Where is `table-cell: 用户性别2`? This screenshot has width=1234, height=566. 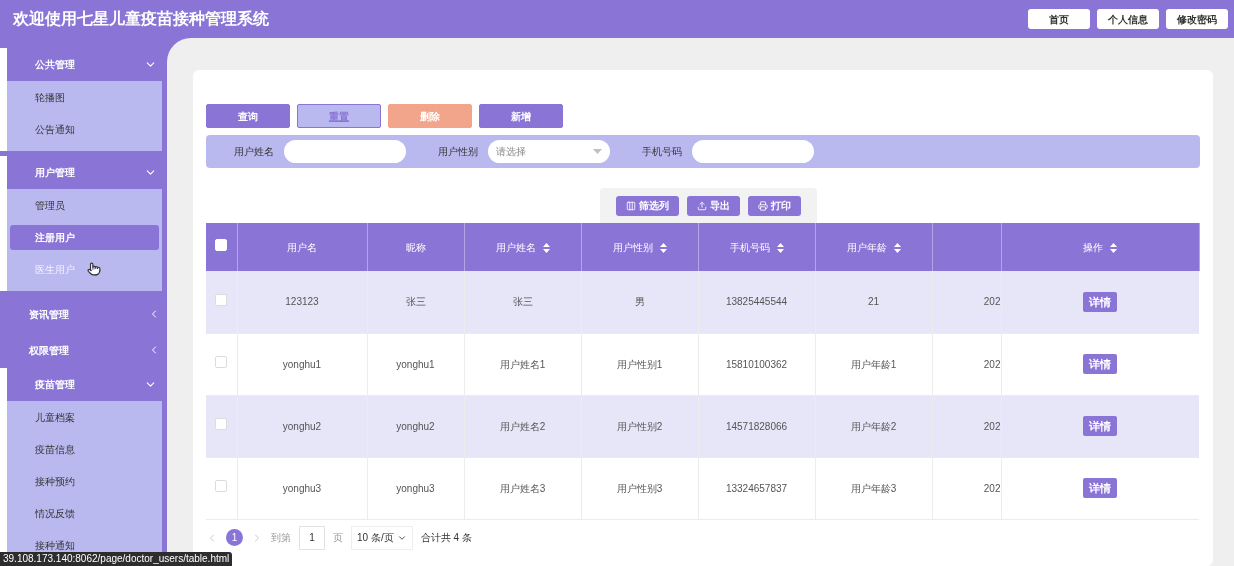 table-cell: 用户性别2 is located at coordinates (639, 426).